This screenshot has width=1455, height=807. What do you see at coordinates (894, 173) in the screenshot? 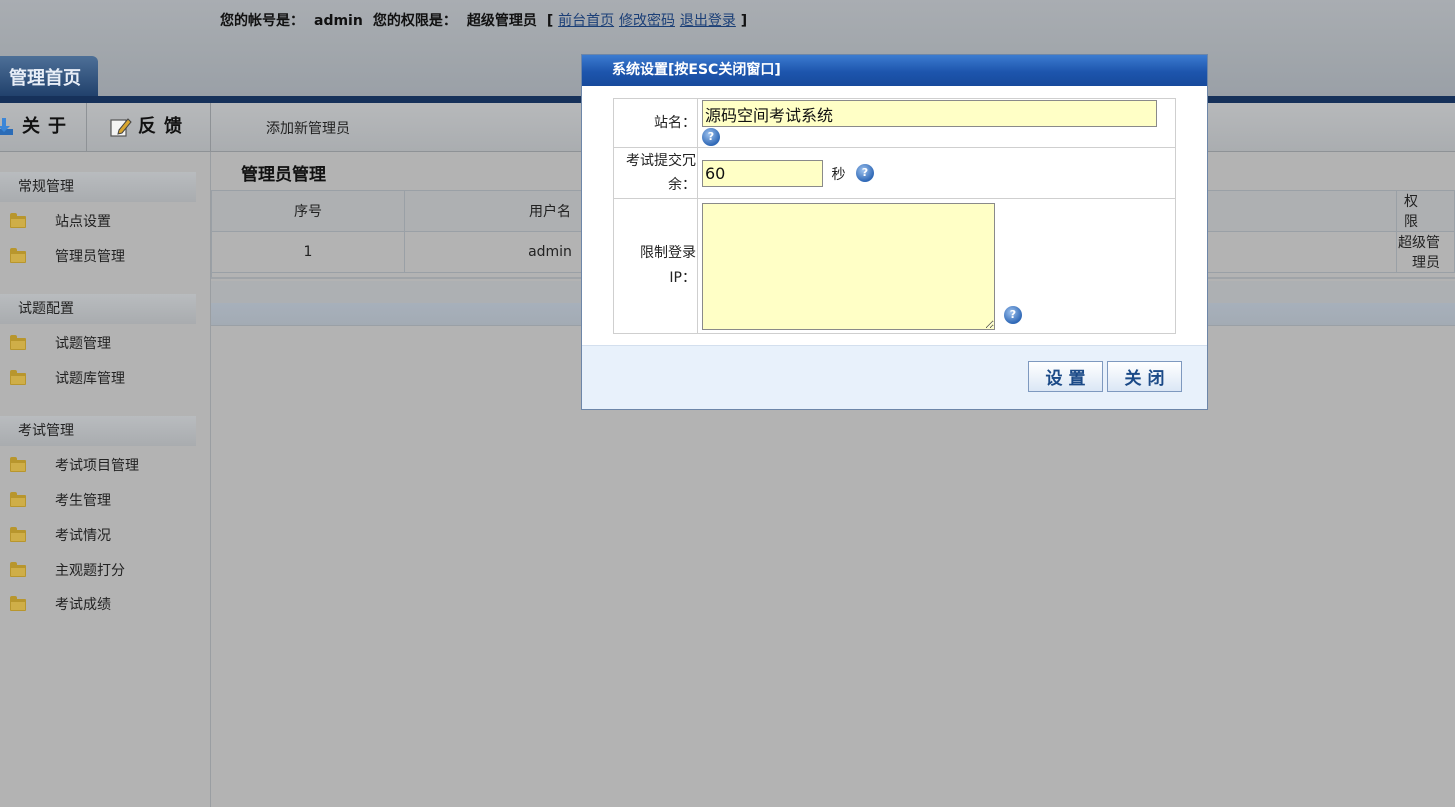
I see `form-row-submit-redundancy: 考试提交冗余： 秒 ?` at bounding box center [894, 173].